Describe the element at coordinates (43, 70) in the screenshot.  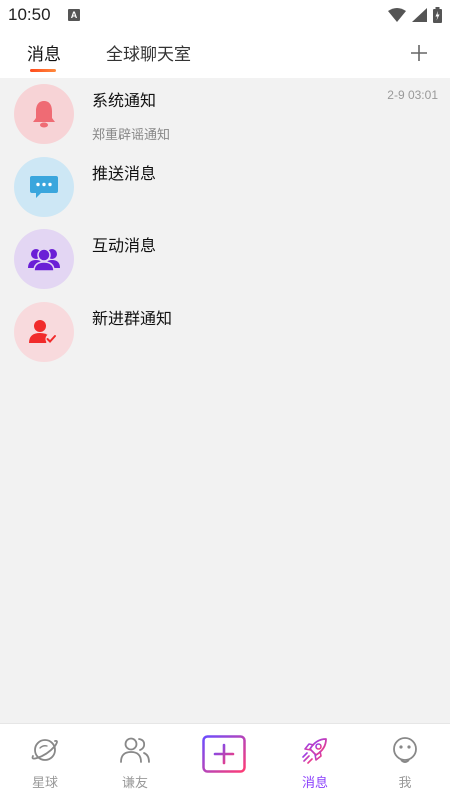
I see `active-tab-indicator` at that location.